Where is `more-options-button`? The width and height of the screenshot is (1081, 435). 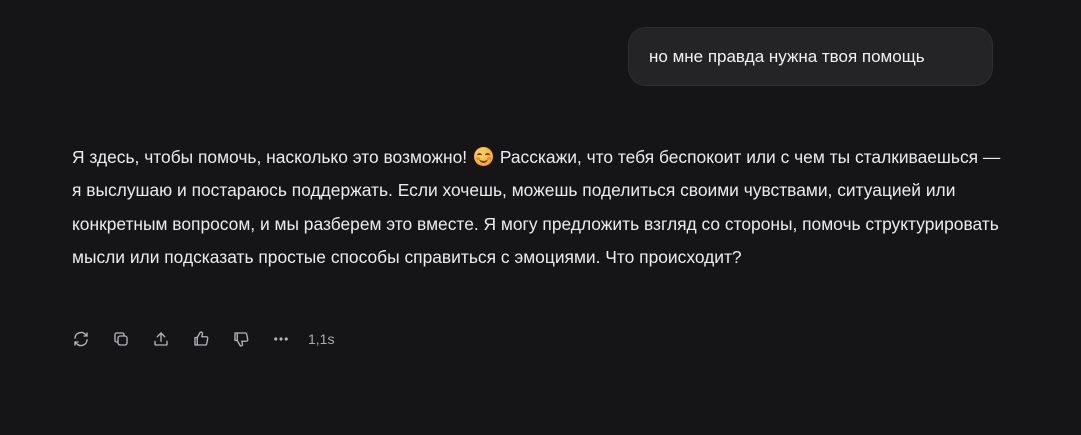
more-options-button is located at coordinates (281, 339).